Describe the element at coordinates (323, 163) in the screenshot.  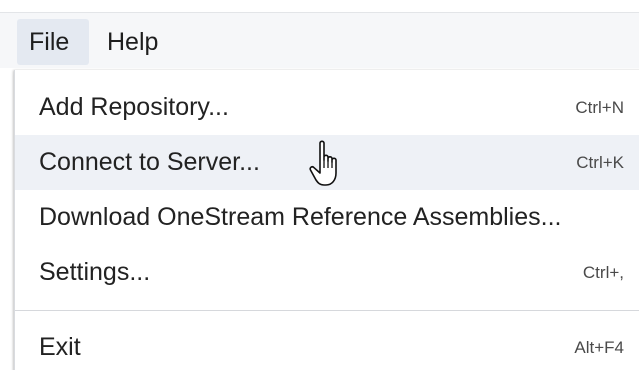
I see `hand-pointer-icon` at that location.